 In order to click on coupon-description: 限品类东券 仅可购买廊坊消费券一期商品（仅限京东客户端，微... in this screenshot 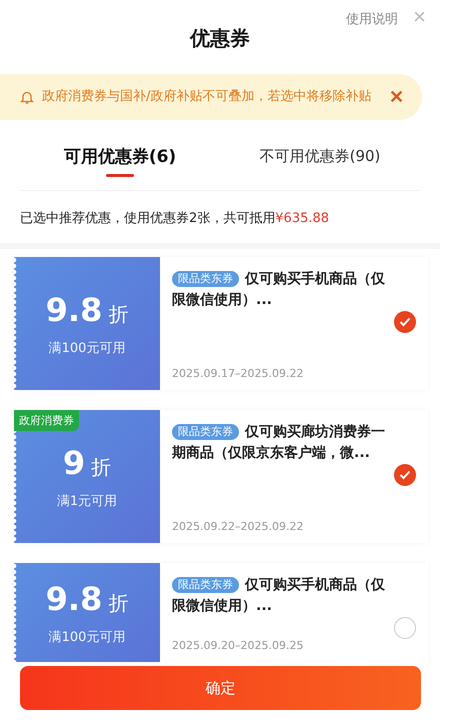, I will do `click(279, 442)`.